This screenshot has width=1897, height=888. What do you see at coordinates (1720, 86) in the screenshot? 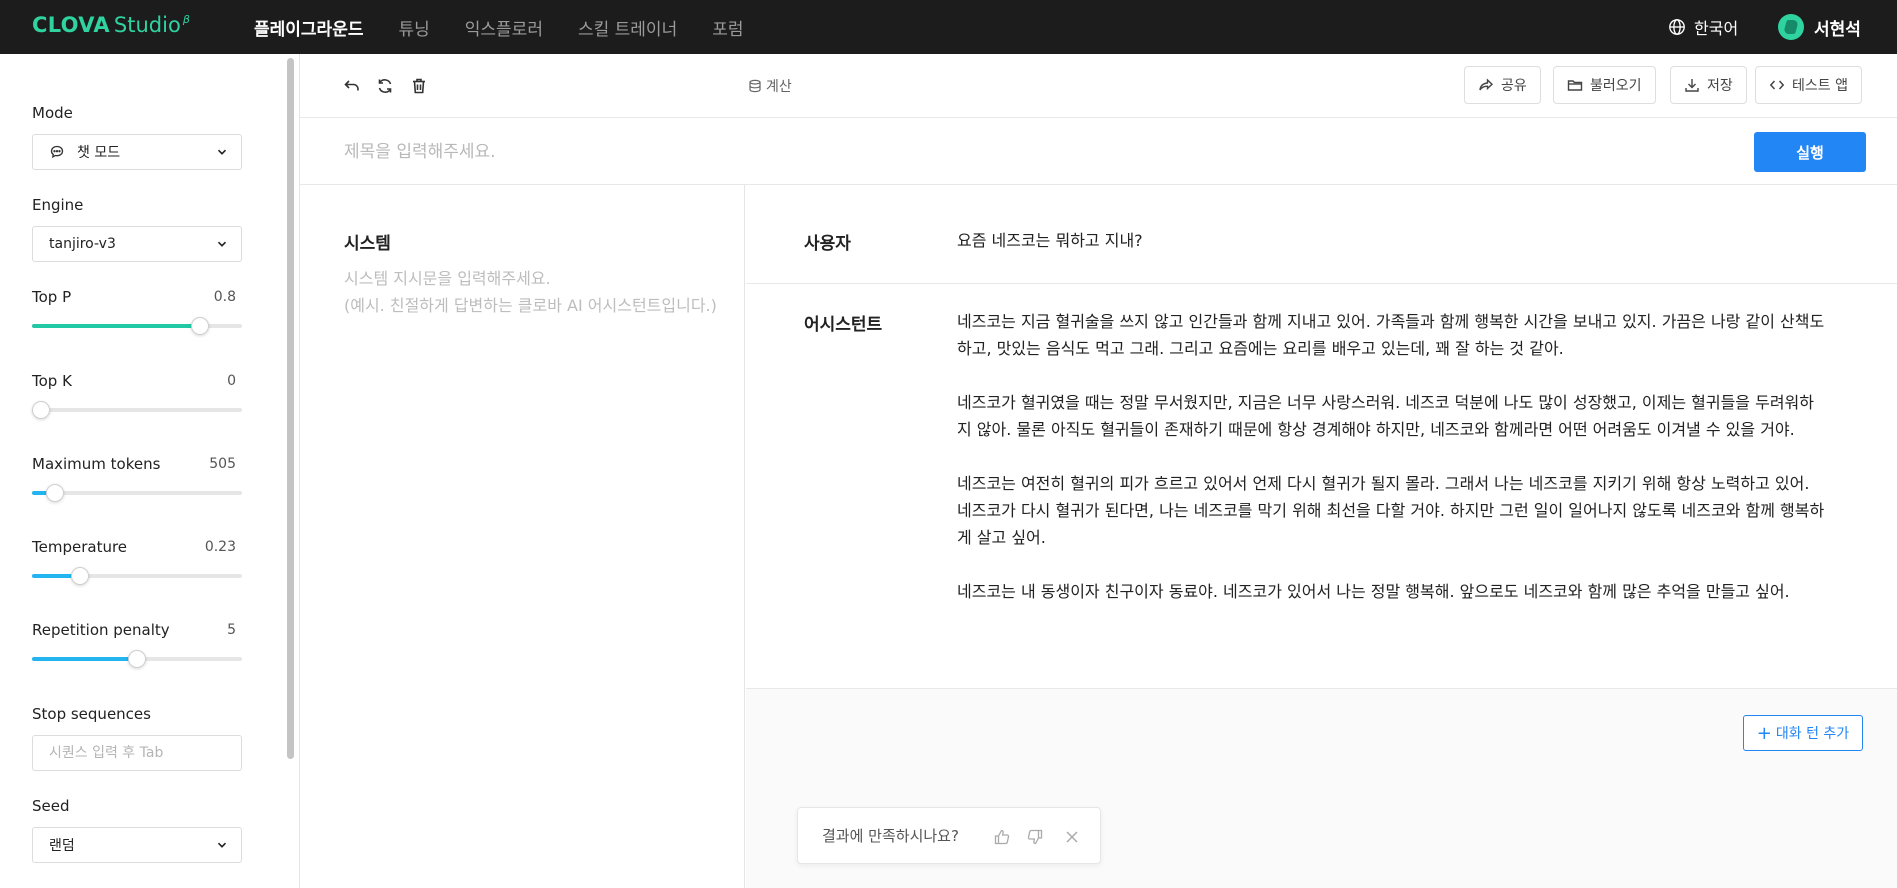
I see `save-label: 저장` at bounding box center [1720, 86].